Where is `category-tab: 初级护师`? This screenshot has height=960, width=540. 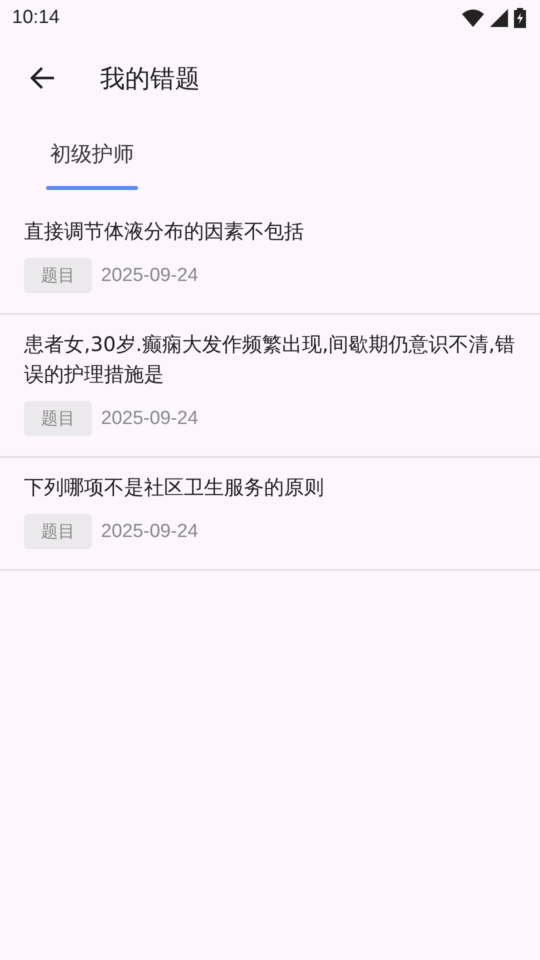
category-tab: 初级护师 is located at coordinates (92, 155).